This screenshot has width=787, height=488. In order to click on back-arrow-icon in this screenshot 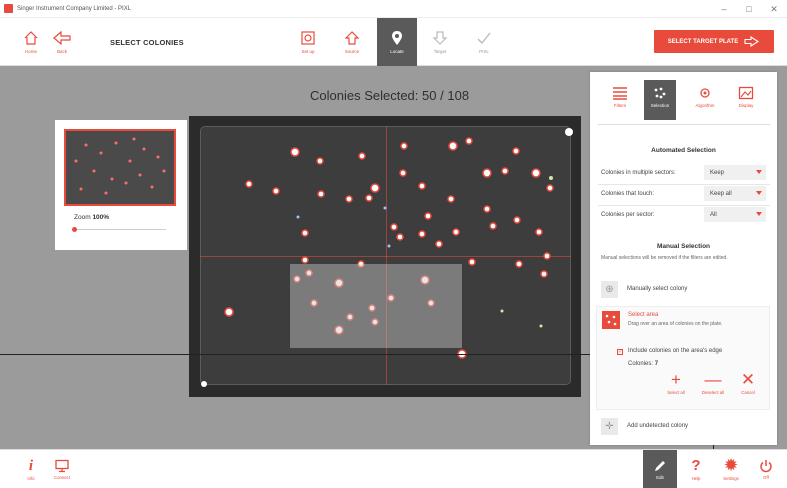, I will do `click(62, 38)`.